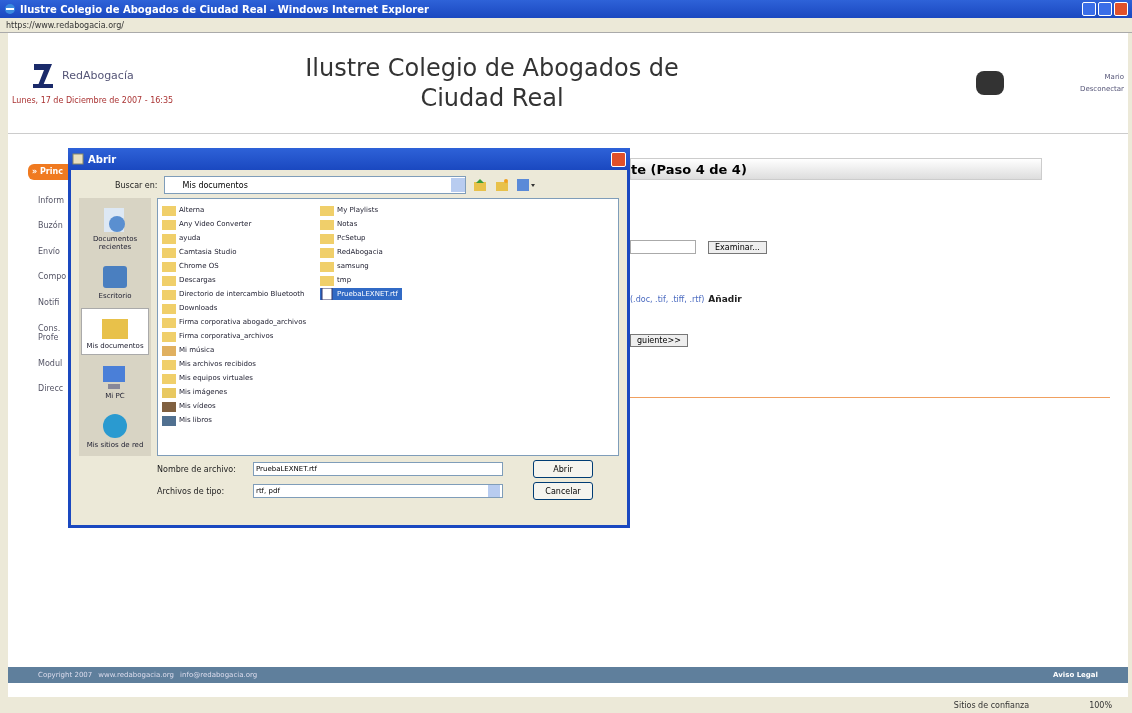 The height and width of the screenshot is (713, 1132). I want to click on open-button: Abrir, so click(563, 469).